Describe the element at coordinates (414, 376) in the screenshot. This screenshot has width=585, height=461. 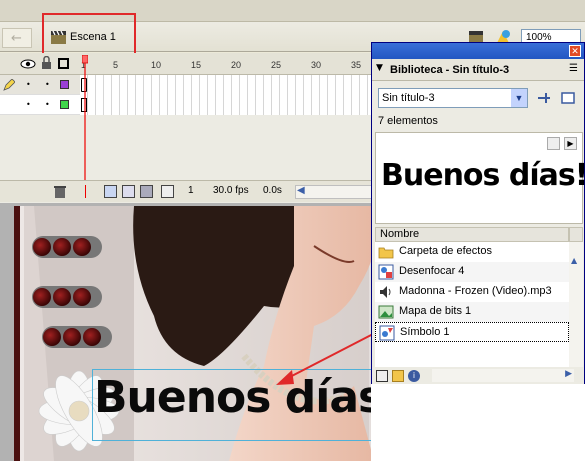
I see `properties-icon: i` at that location.